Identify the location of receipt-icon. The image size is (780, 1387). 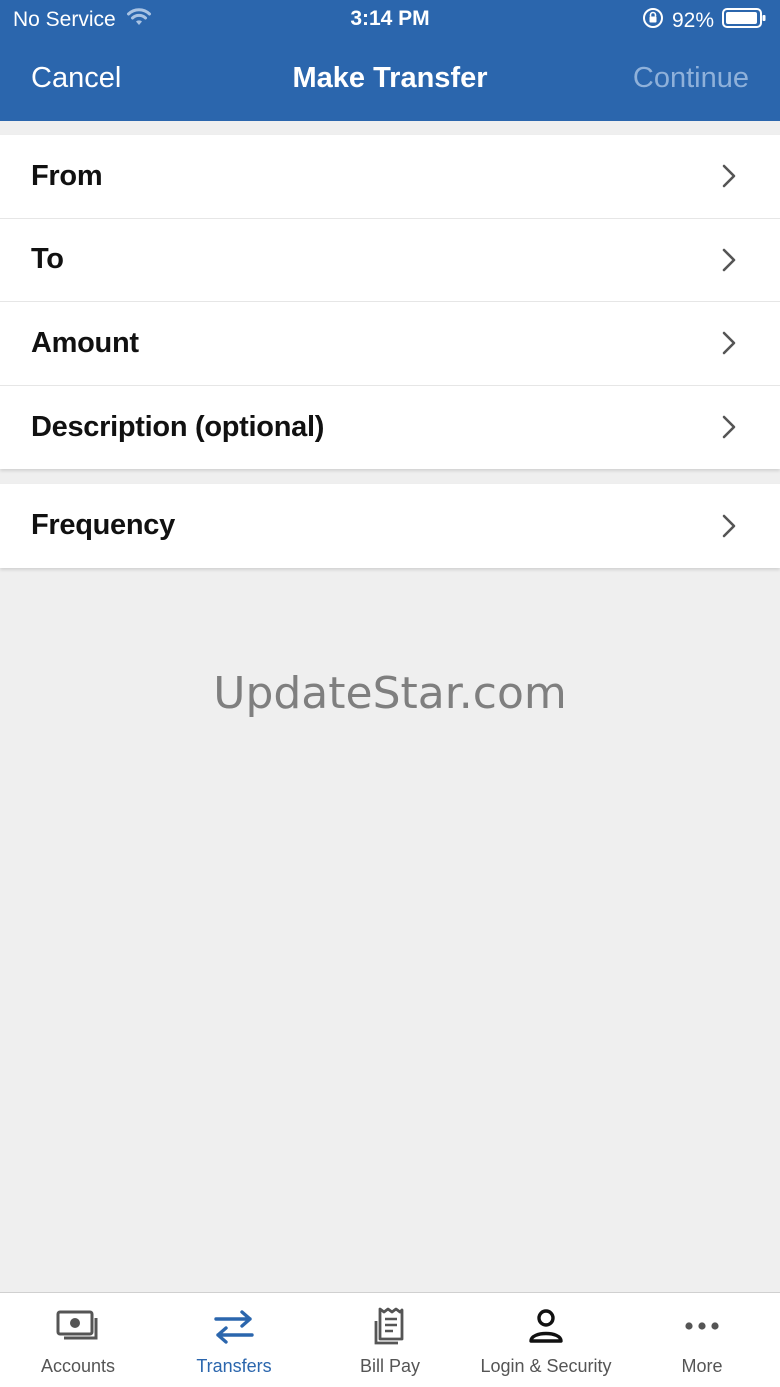
(389, 1326).